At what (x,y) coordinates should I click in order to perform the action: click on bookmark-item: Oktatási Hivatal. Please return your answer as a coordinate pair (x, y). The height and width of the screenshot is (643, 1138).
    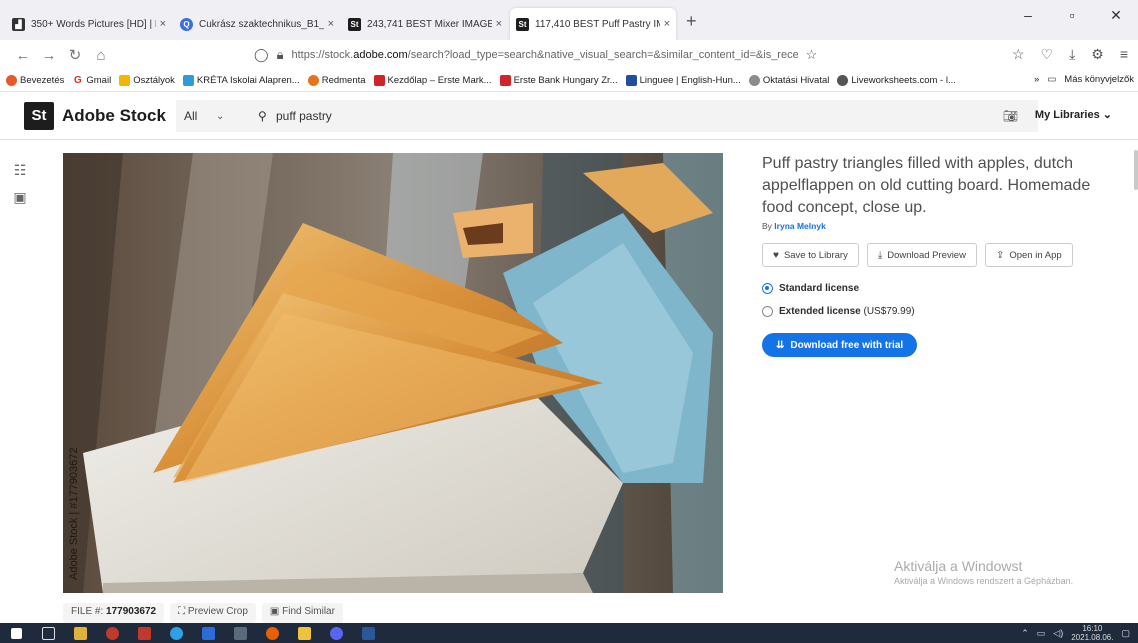
    Looking at the image, I should click on (788, 80).